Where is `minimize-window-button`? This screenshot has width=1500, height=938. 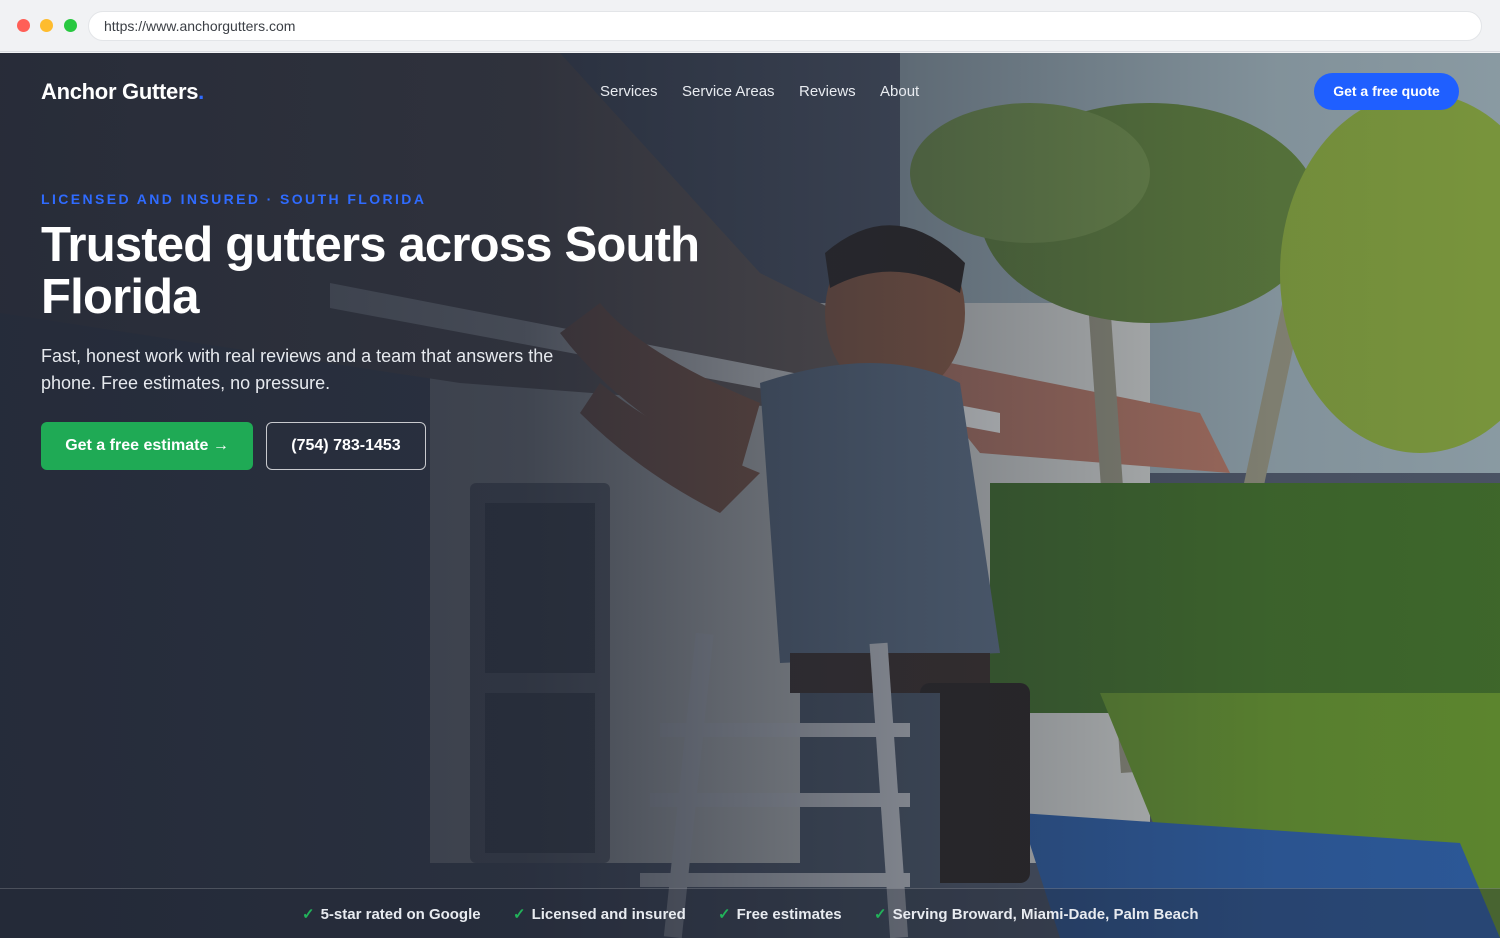 minimize-window-button is located at coordinates (46, 25).